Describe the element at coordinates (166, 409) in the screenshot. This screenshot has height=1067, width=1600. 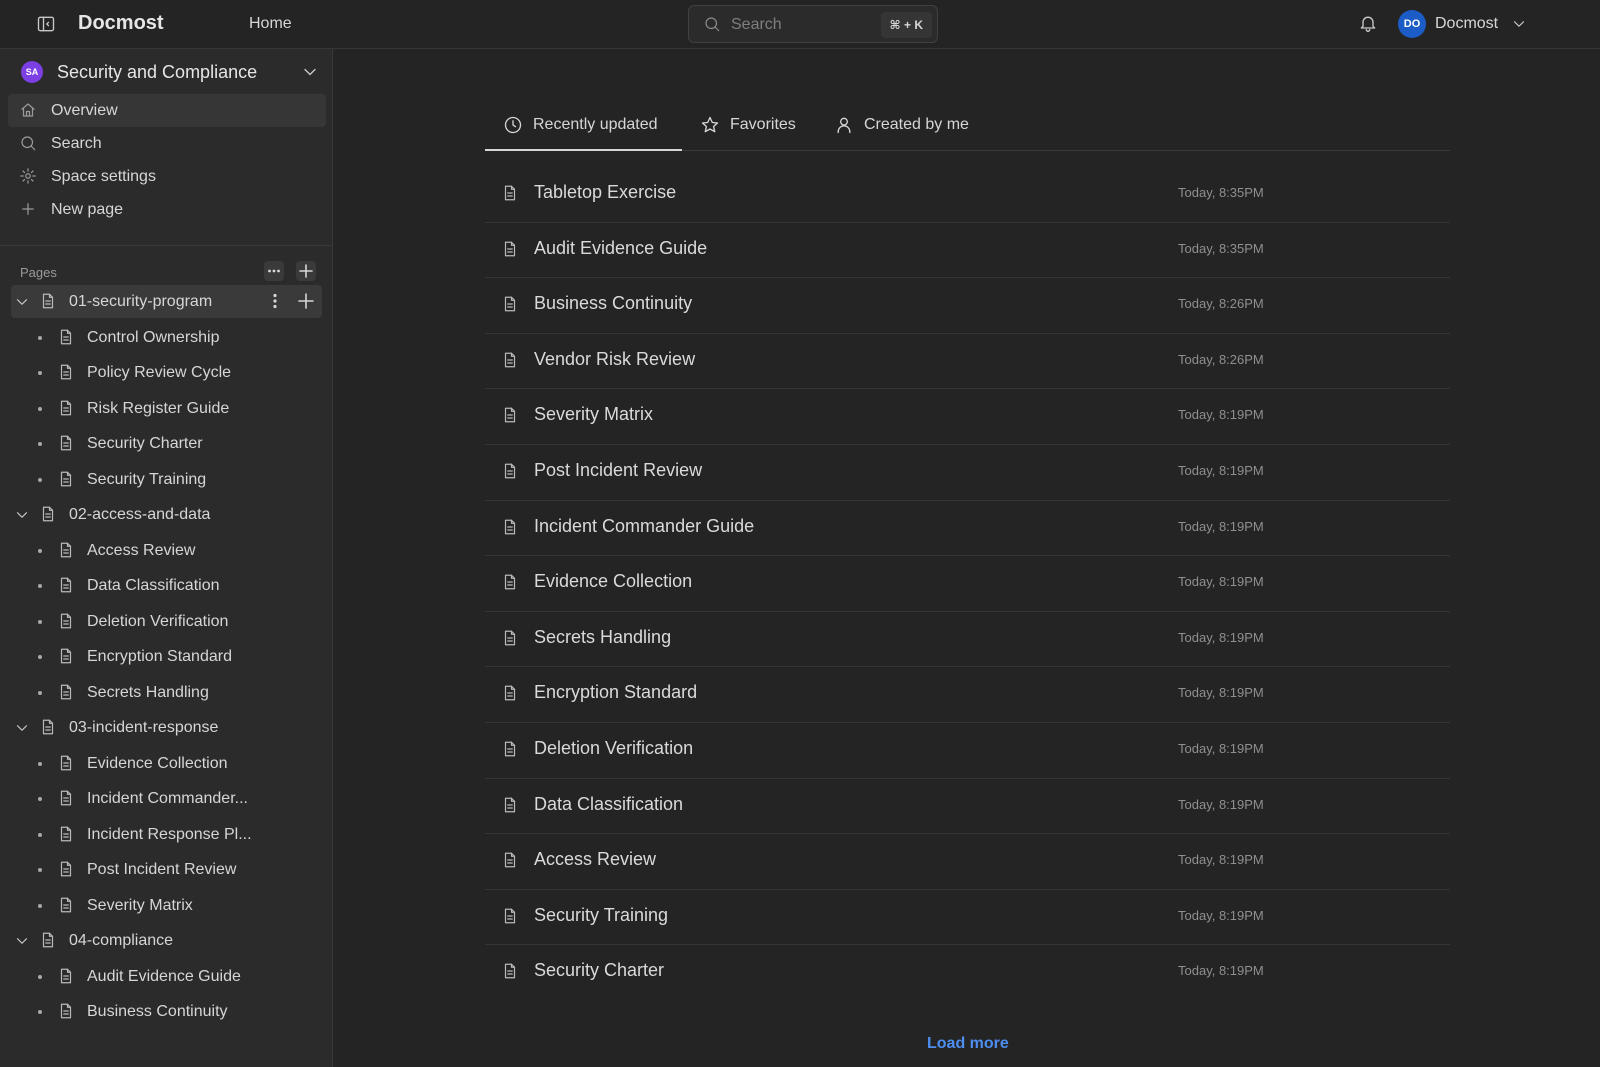
I see `tree-page: Risk Register Guide` at that location.